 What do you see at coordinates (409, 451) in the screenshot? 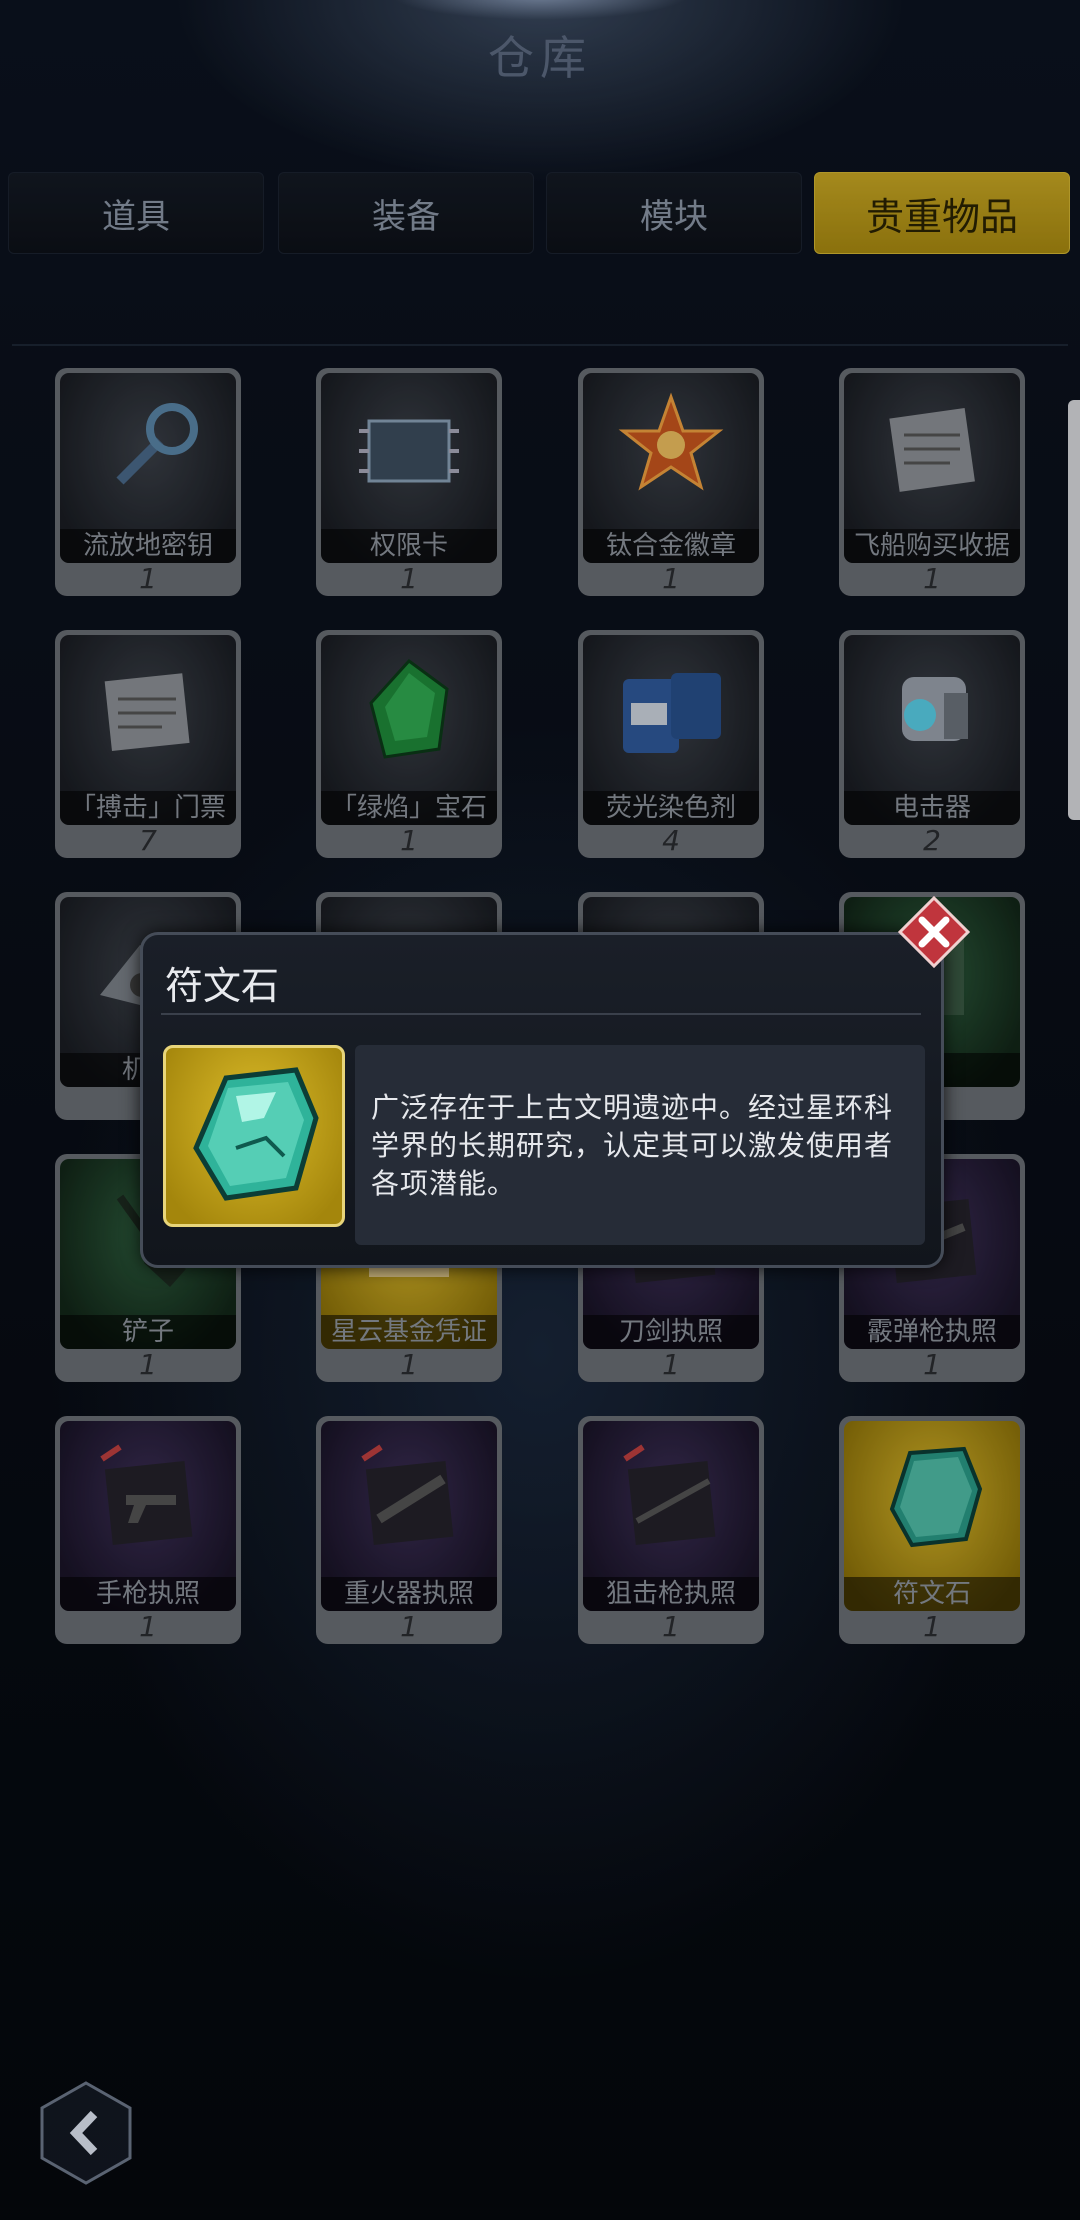
I see `chip-card-icon` at bounding box center [409, 451].